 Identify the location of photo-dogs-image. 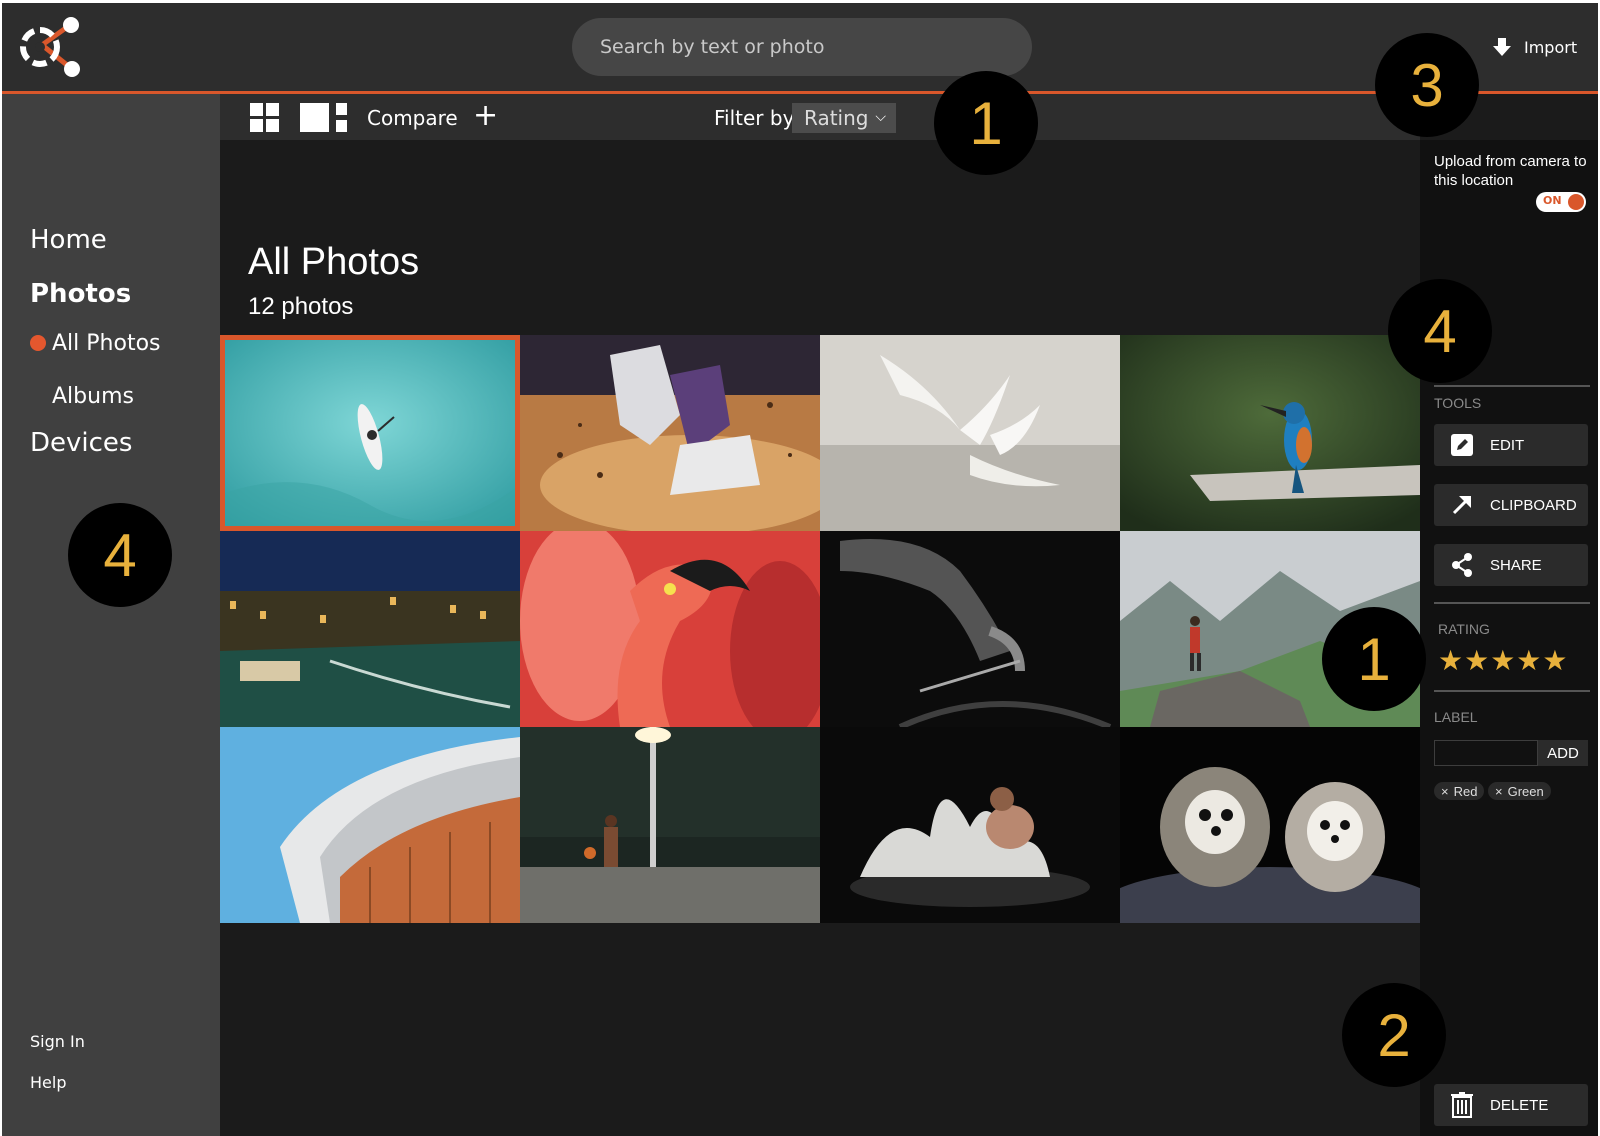
(1270, 825).